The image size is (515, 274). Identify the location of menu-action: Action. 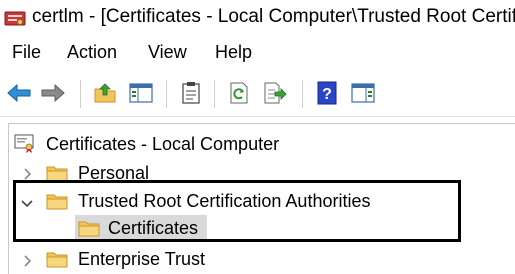
(92, 52).